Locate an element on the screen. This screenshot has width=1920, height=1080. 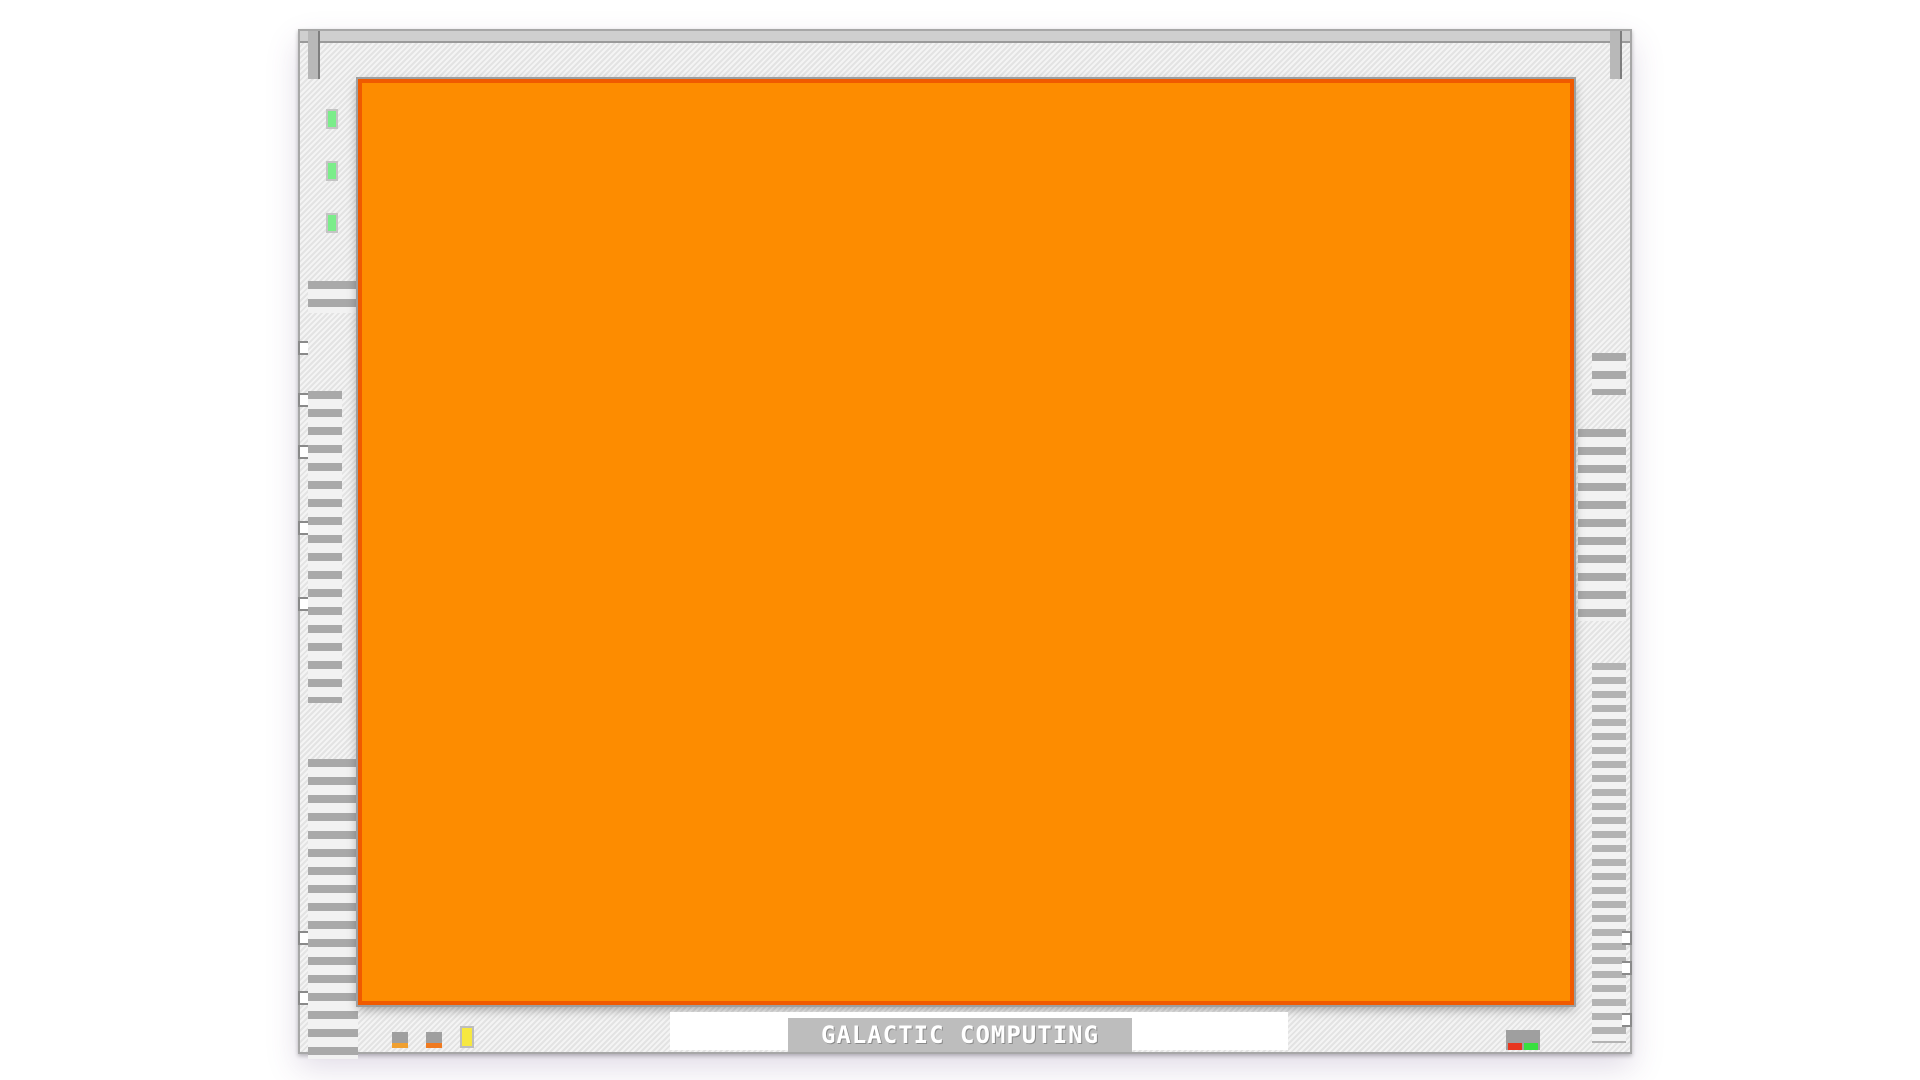
right-vent-upper is located at coordinates (1609, 374).